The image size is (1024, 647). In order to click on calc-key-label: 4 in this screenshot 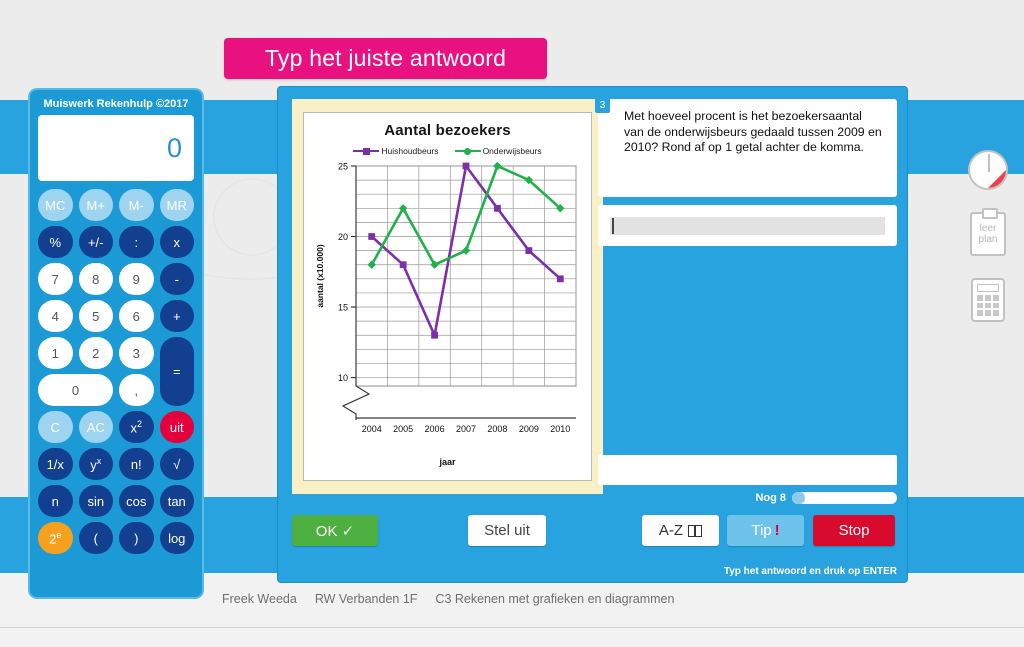, I will do `click(55, 316)`.